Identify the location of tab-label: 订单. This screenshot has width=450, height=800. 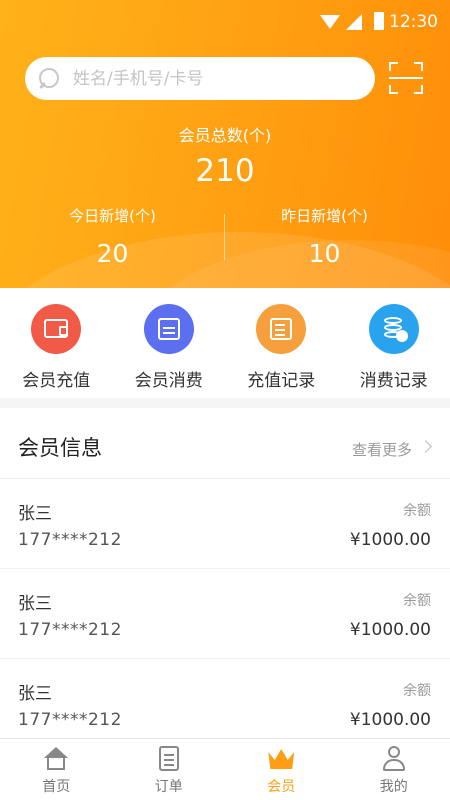
(168, 787).